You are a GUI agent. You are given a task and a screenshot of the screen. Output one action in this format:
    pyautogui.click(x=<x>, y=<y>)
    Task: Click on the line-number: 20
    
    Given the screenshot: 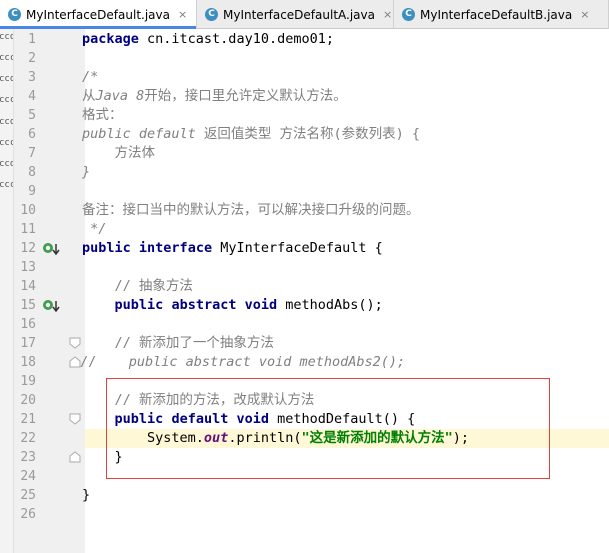 What is the action you would take?
    pyautogui.click(x=28, y=400)
    